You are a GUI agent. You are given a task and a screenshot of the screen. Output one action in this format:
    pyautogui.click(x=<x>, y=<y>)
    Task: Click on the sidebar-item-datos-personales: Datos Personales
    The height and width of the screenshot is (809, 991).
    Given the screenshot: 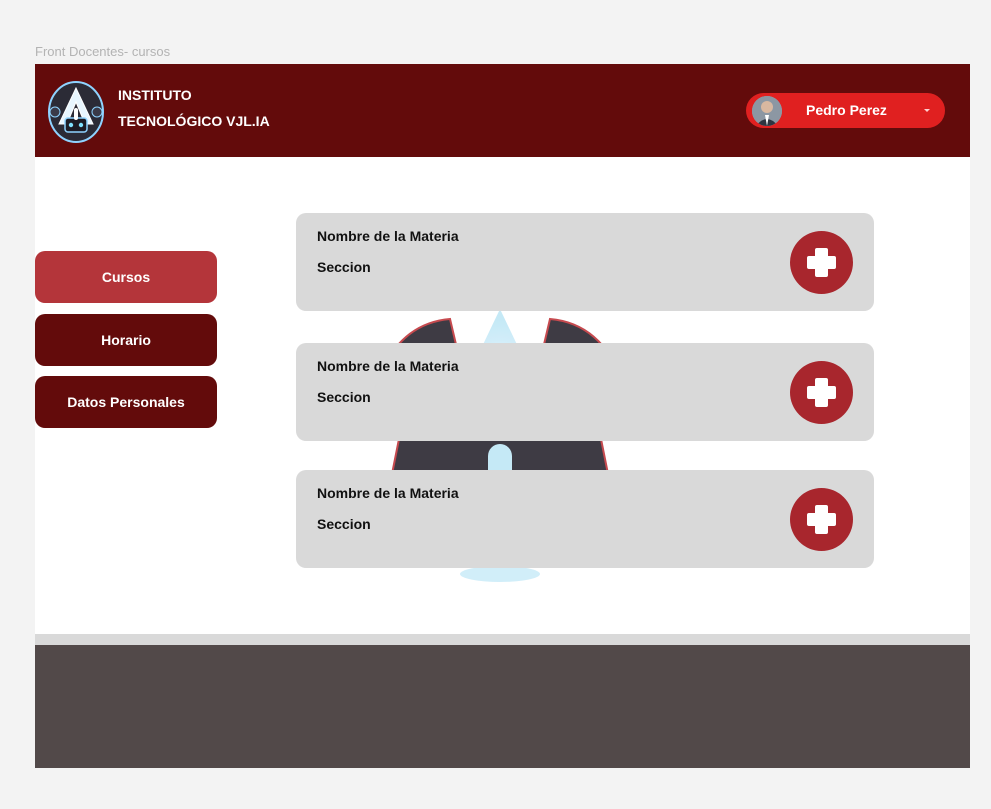 What is the action you would take?
    pyautogui.click(x=126, y=402)
    